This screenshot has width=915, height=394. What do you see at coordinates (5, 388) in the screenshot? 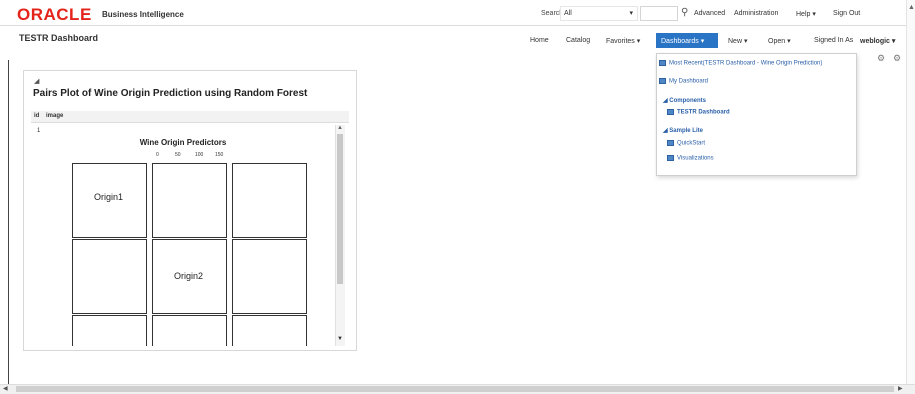
I see `scroll-left-icon: ◀` at bounding box center [5, 388].